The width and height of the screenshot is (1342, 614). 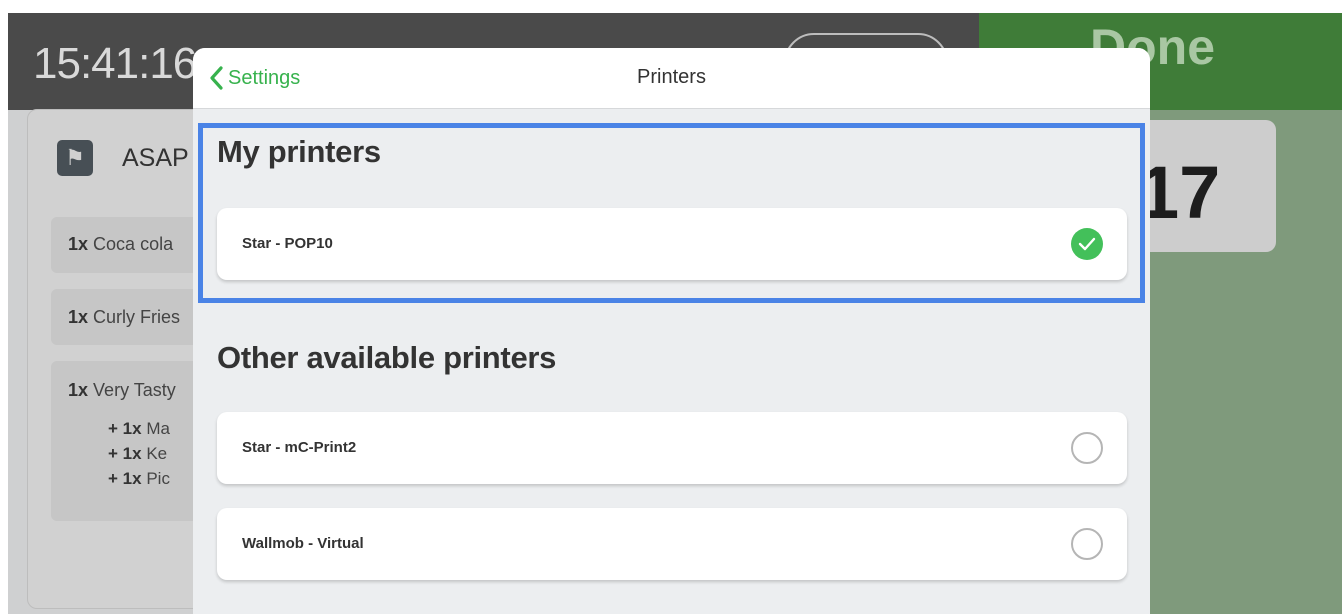 What do you see at coordinates (216, 78) in the screenshot?
I see `chevron-left-icon` at bounding box center [216, 78].